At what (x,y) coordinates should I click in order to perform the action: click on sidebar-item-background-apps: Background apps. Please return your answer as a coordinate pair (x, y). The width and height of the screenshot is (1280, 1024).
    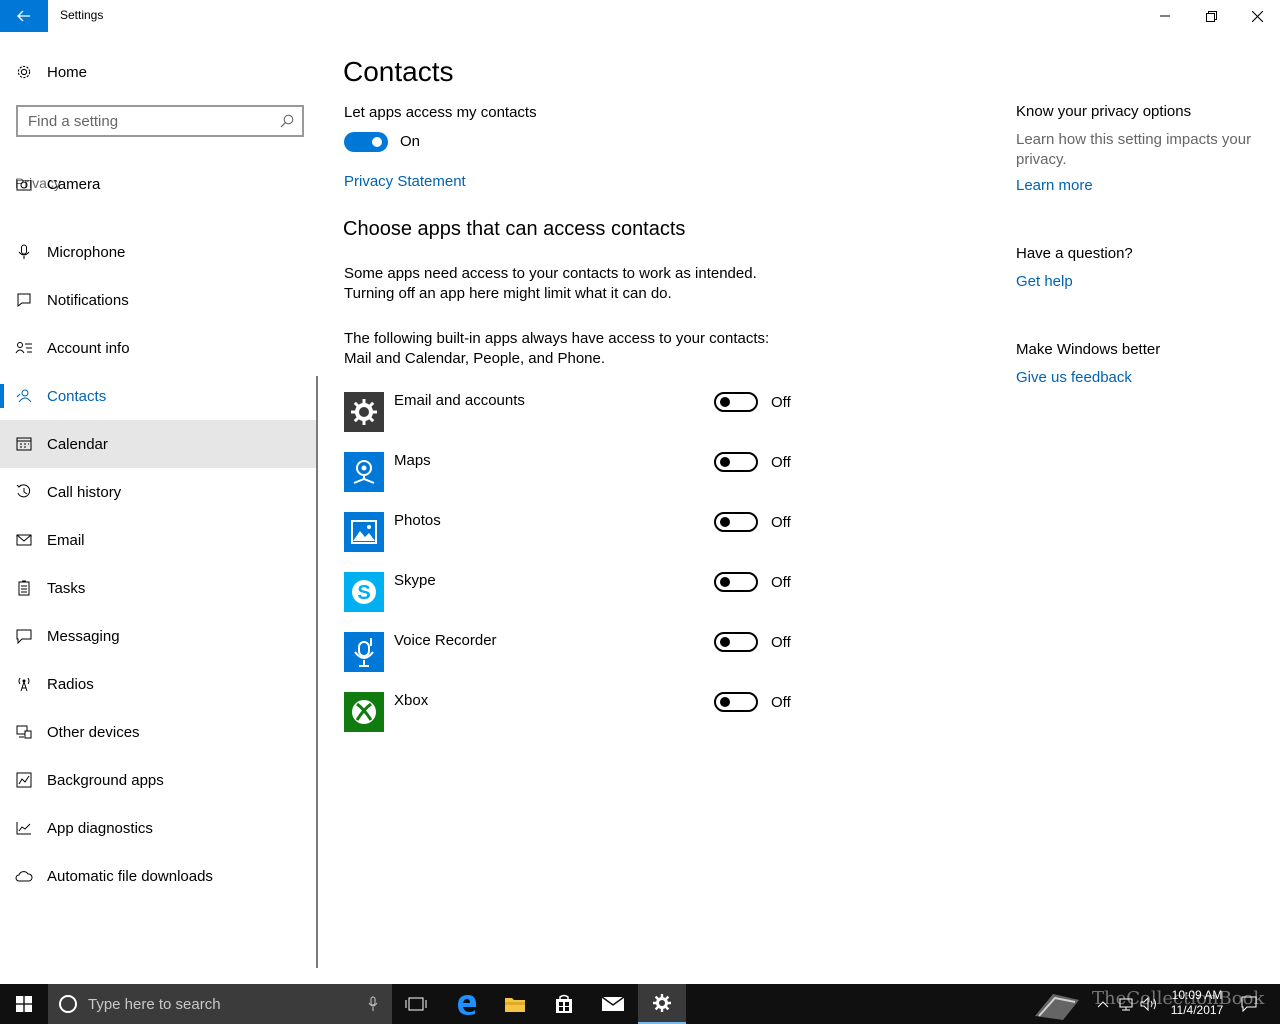
    Looking at the image, I should click on (158, 780).